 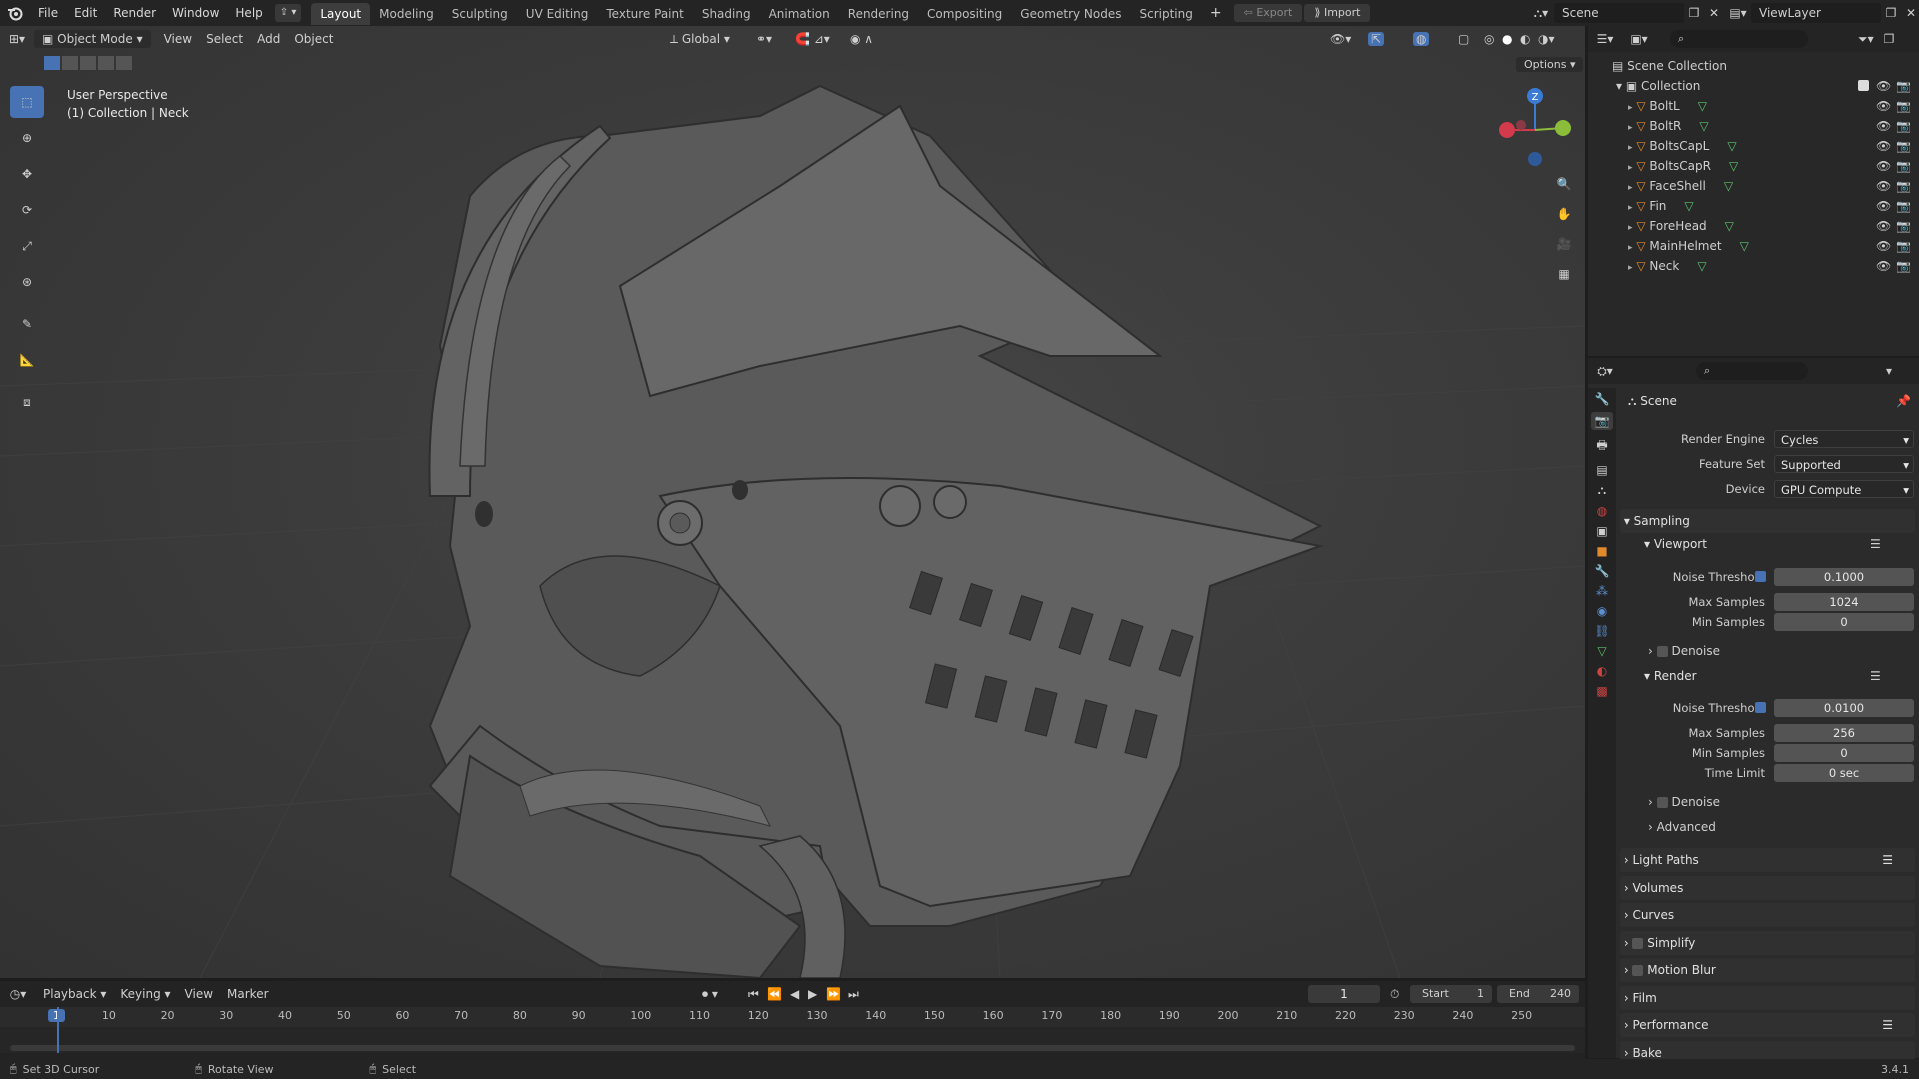 I want to click on annotate-tool: ✎, so click(x=27, y=324).